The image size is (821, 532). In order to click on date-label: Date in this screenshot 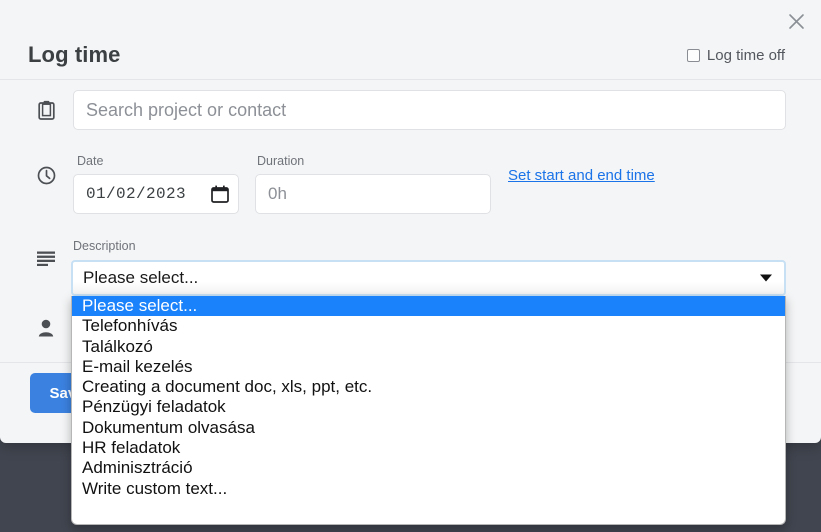, I will do `click(90, 161)`.